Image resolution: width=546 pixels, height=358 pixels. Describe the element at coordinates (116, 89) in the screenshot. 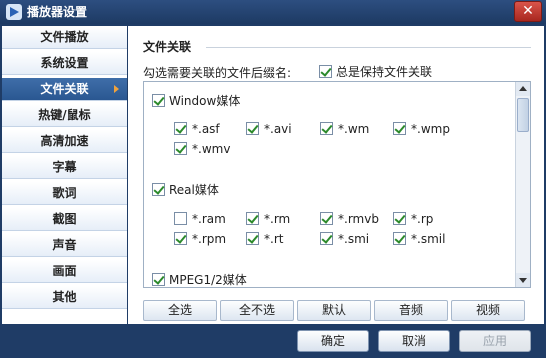

I see `chevron-right-icon` at that location.